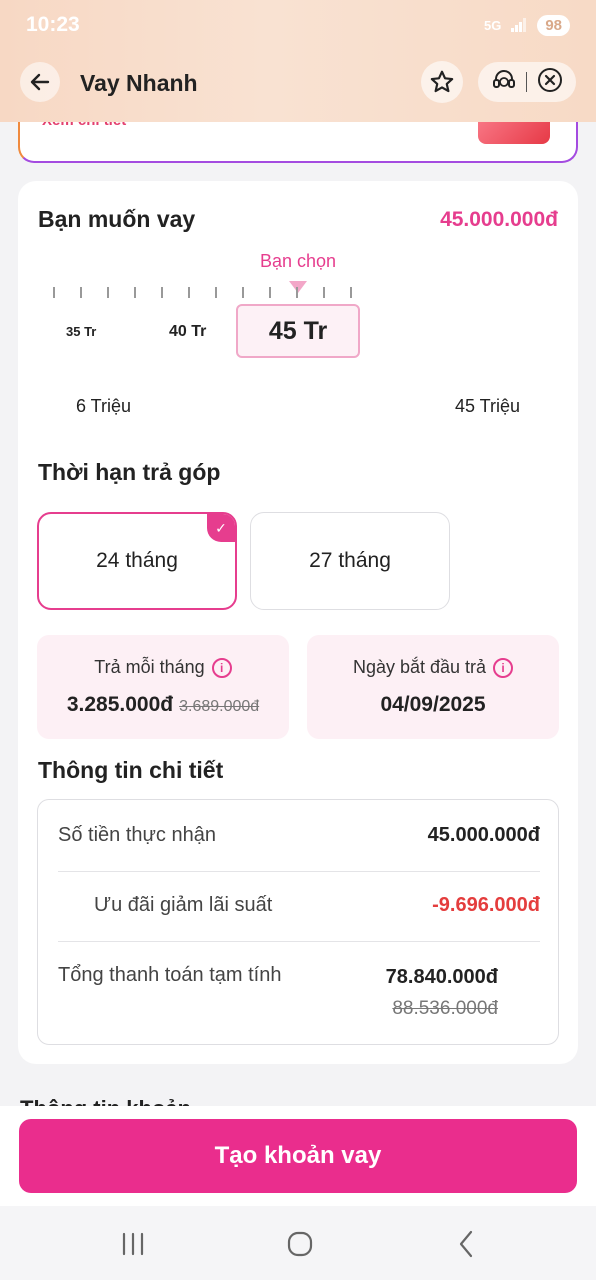 The height and width of the screenshot is (1280, 596). I want to click on arrow-left-icon, so click(40, 82).